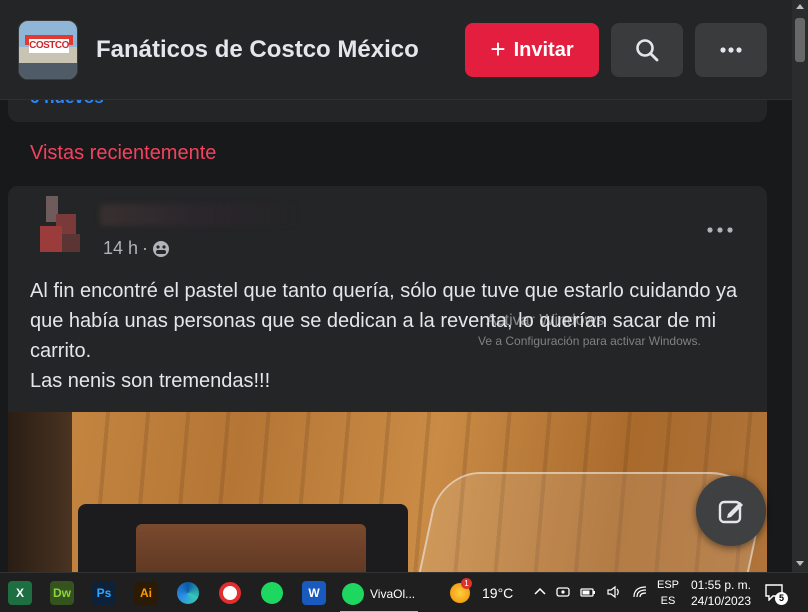 The image size is (808, 612). I want to click on search-icon, so click(647, 50).